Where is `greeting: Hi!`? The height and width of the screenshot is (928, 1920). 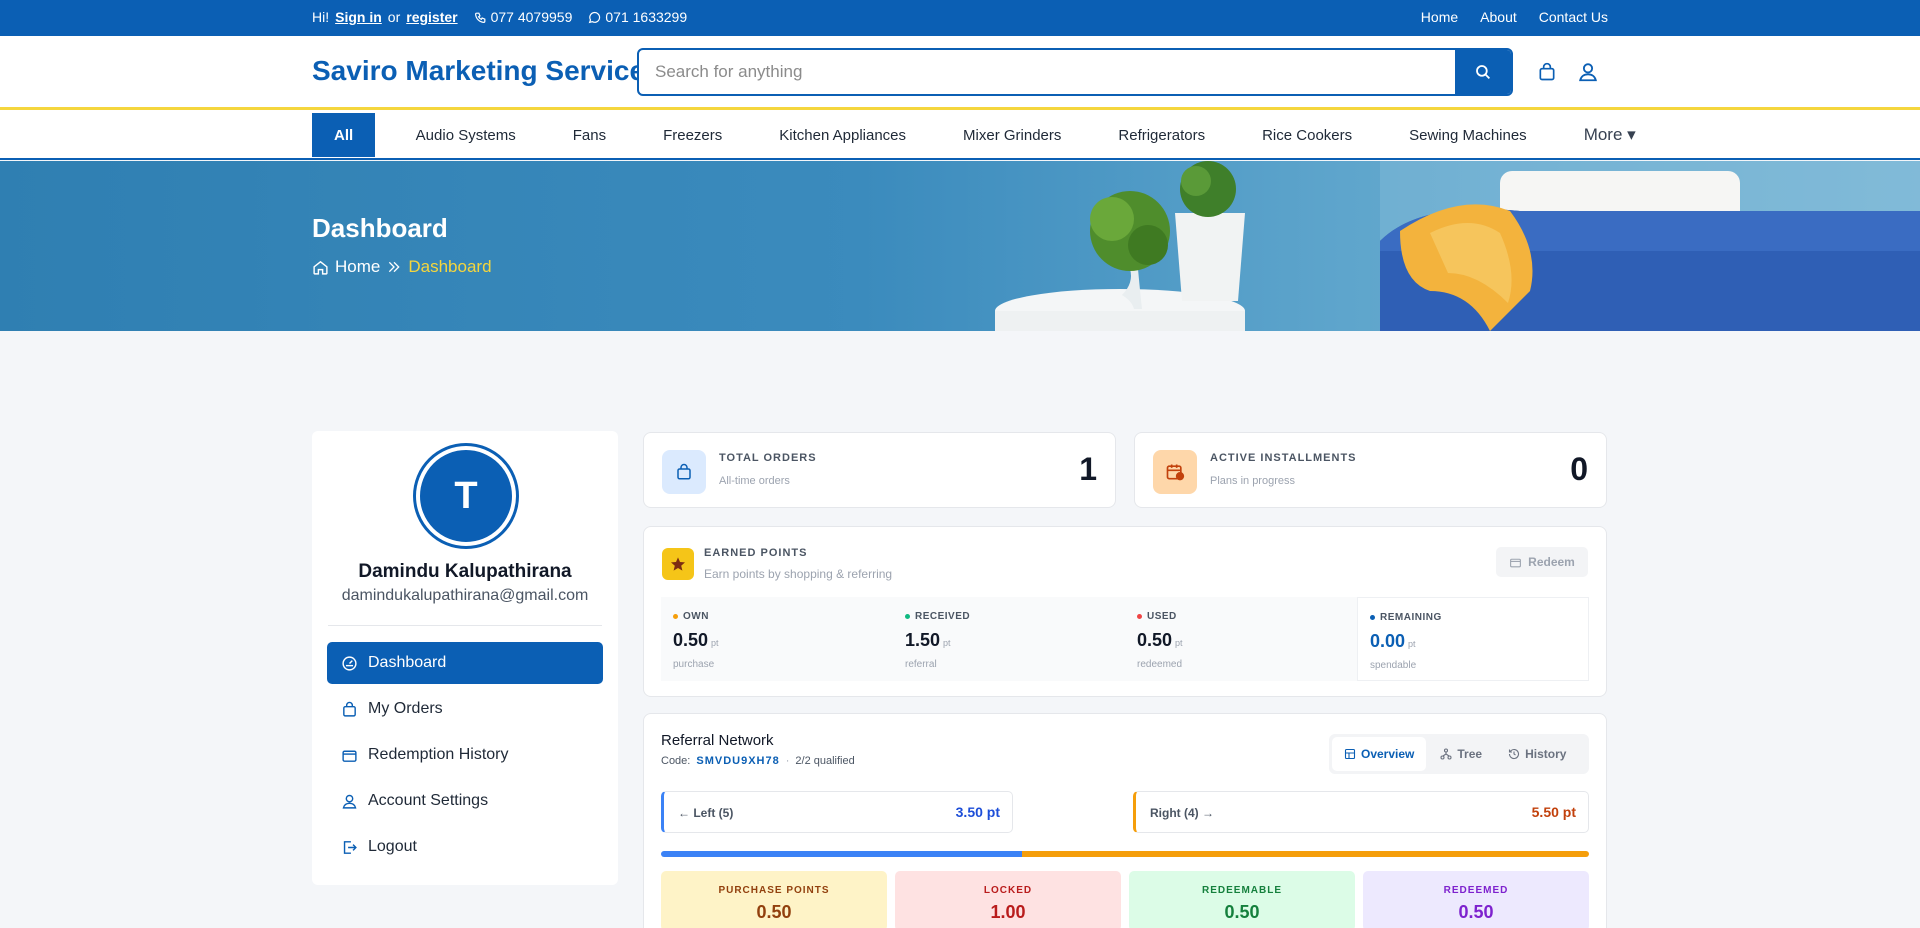
greeting: Hi! is located at coordinates (321, 17).